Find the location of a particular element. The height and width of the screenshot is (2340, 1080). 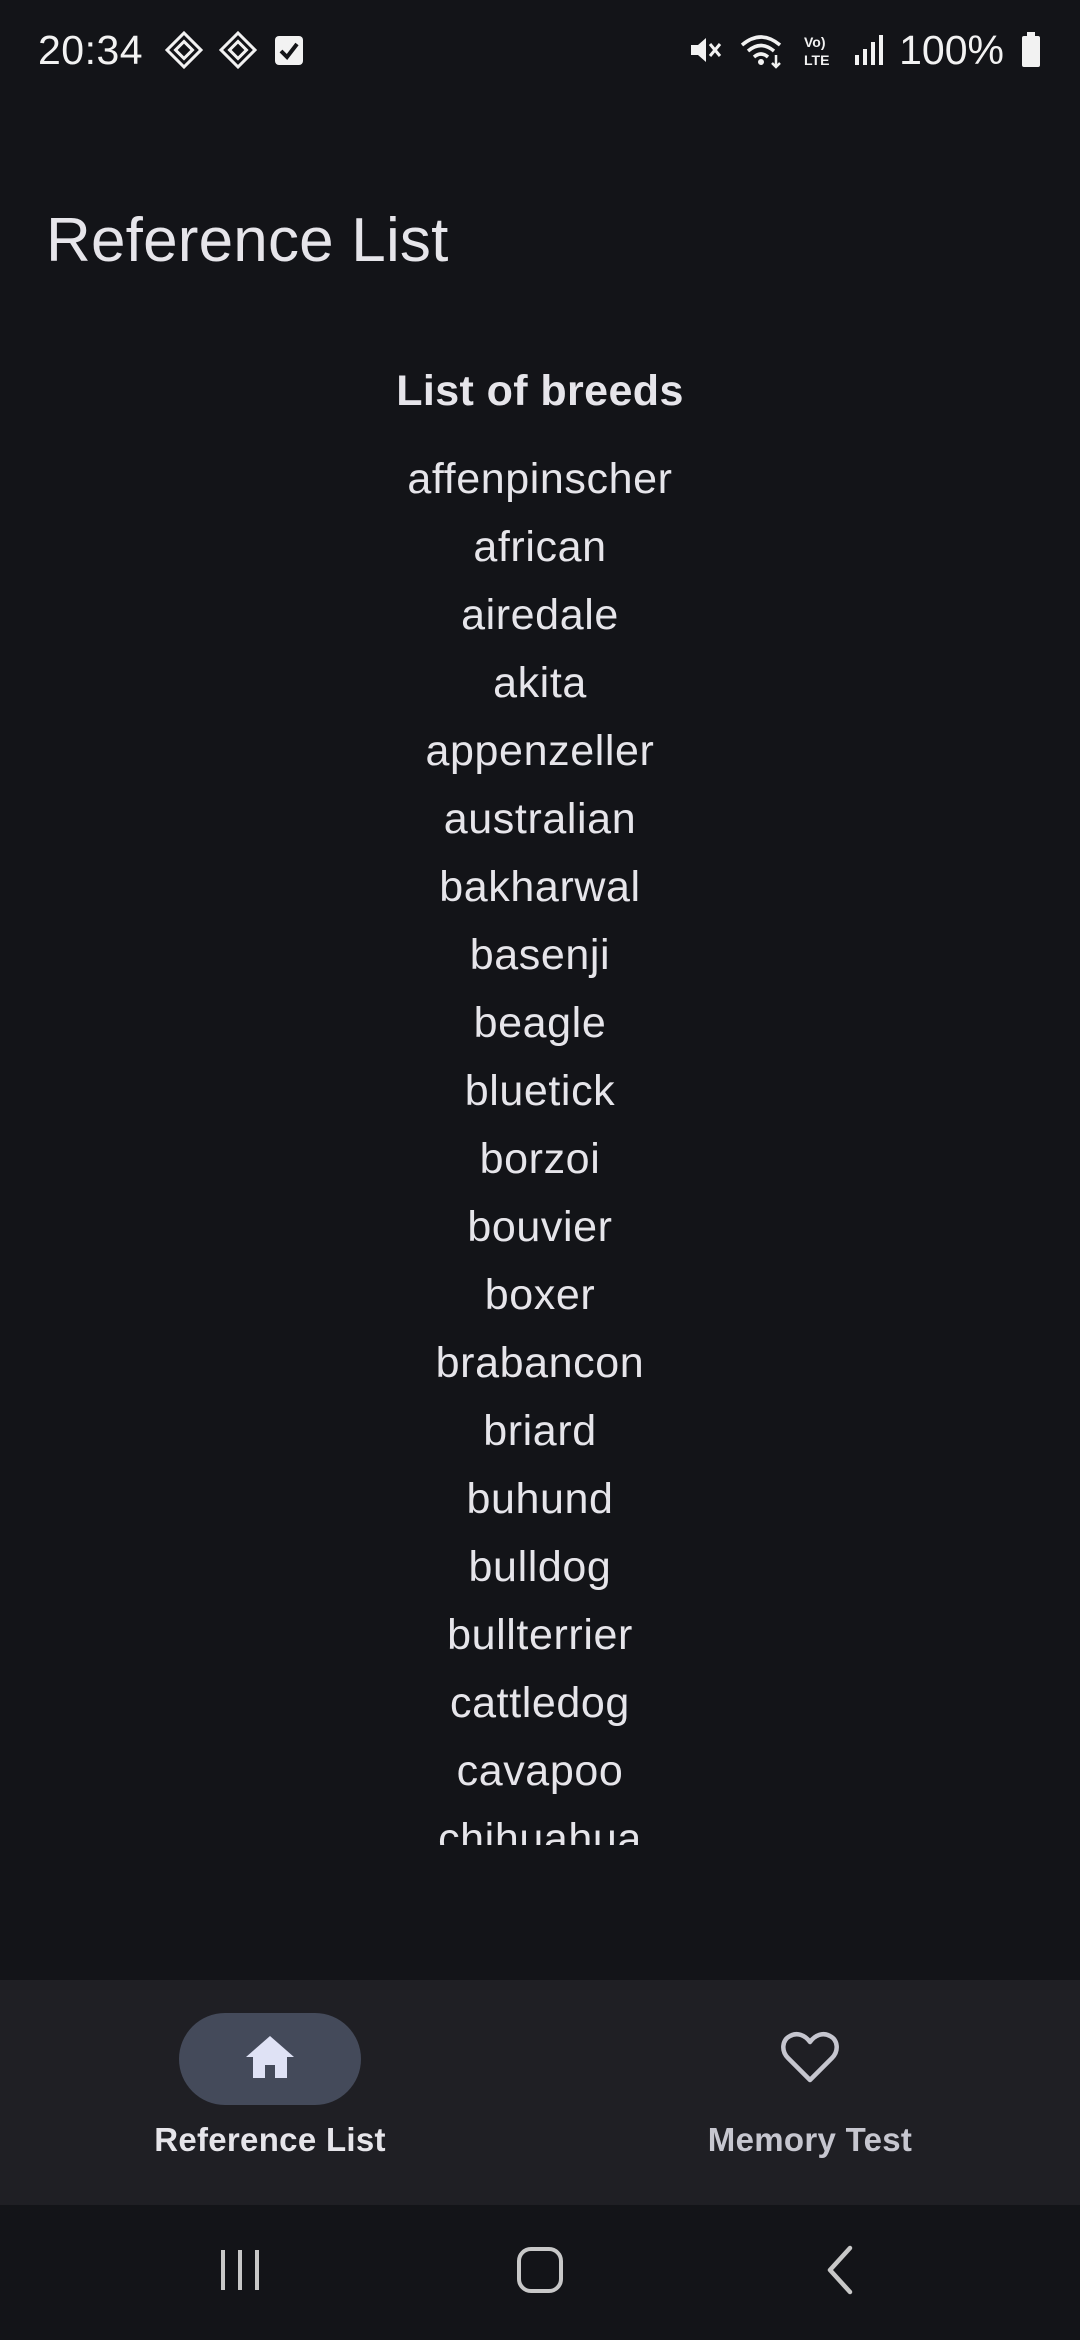

list-item: borzoi is located at coordinates (540, 1159).